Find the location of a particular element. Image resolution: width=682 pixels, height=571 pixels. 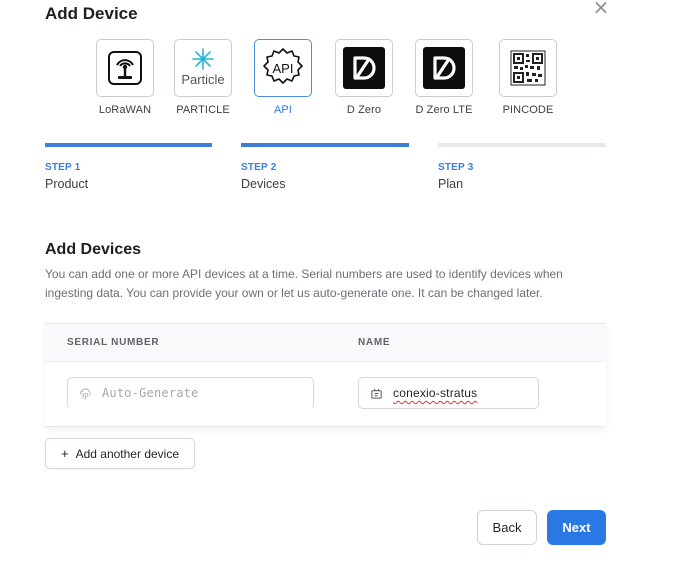

section-title: Add Devices is located at coordinates (93, 249).